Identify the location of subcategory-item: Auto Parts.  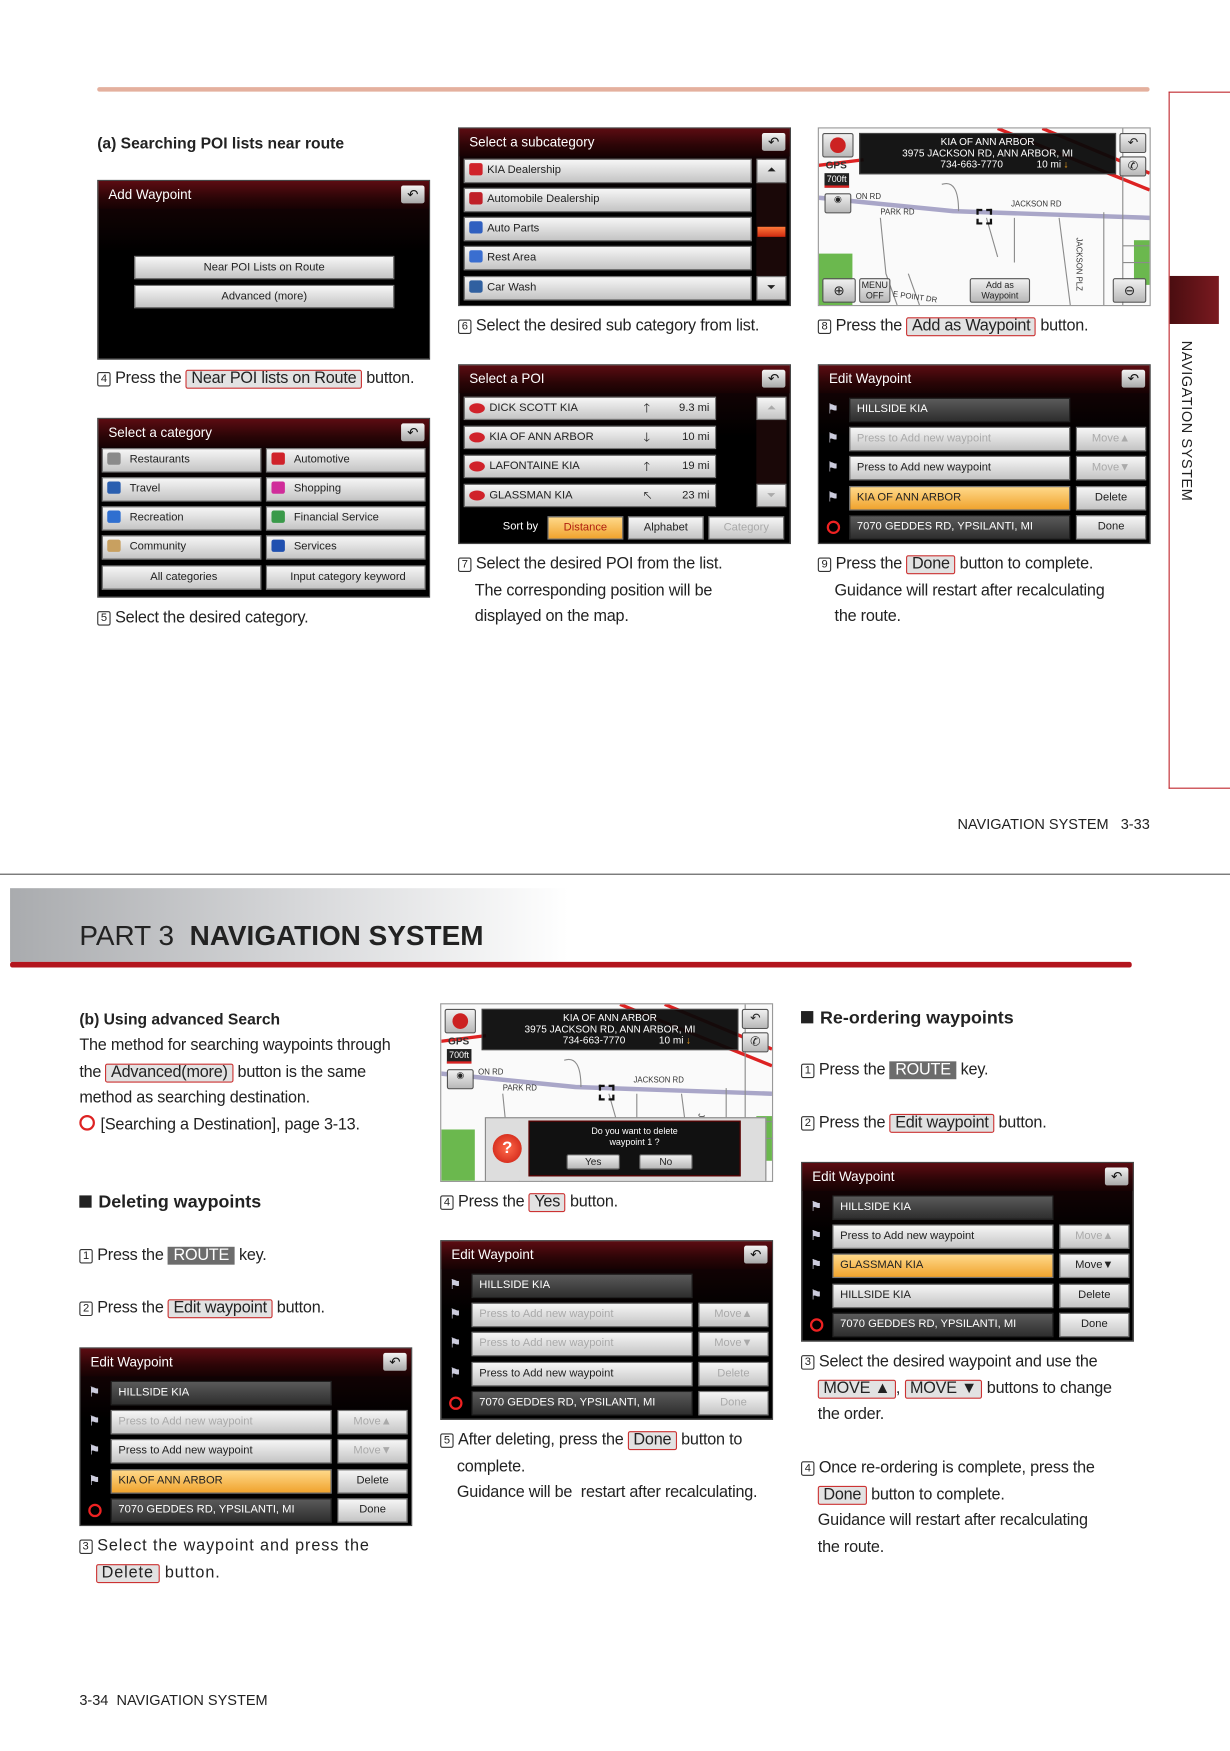
(607, 229).